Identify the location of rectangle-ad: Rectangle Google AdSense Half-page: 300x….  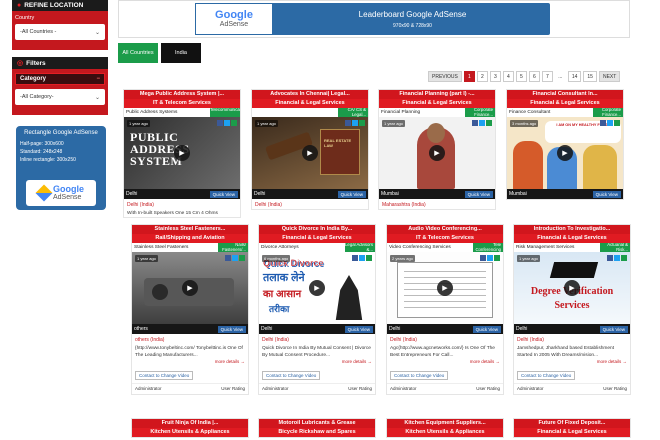
(61, 168).